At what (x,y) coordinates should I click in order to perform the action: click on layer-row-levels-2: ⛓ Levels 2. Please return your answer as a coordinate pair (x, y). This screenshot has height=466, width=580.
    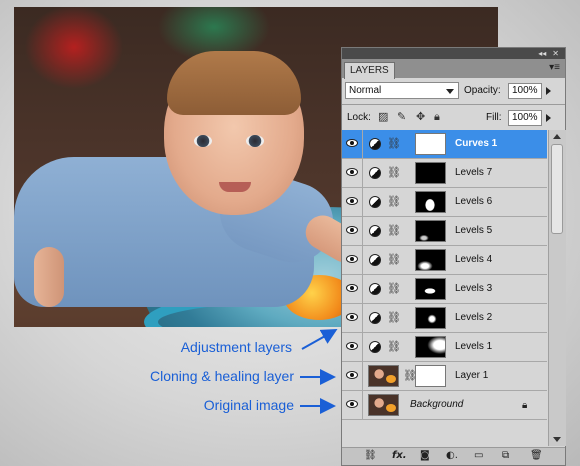
    Looking at the image, I should click on (444, 318).